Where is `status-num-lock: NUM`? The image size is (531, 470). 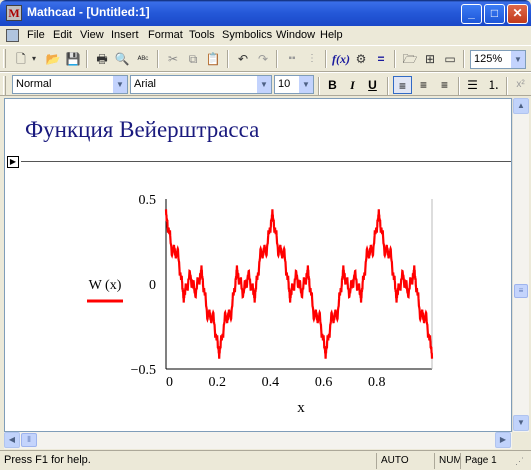
status-num-lock: NUM is located at coordinates (448, 461).